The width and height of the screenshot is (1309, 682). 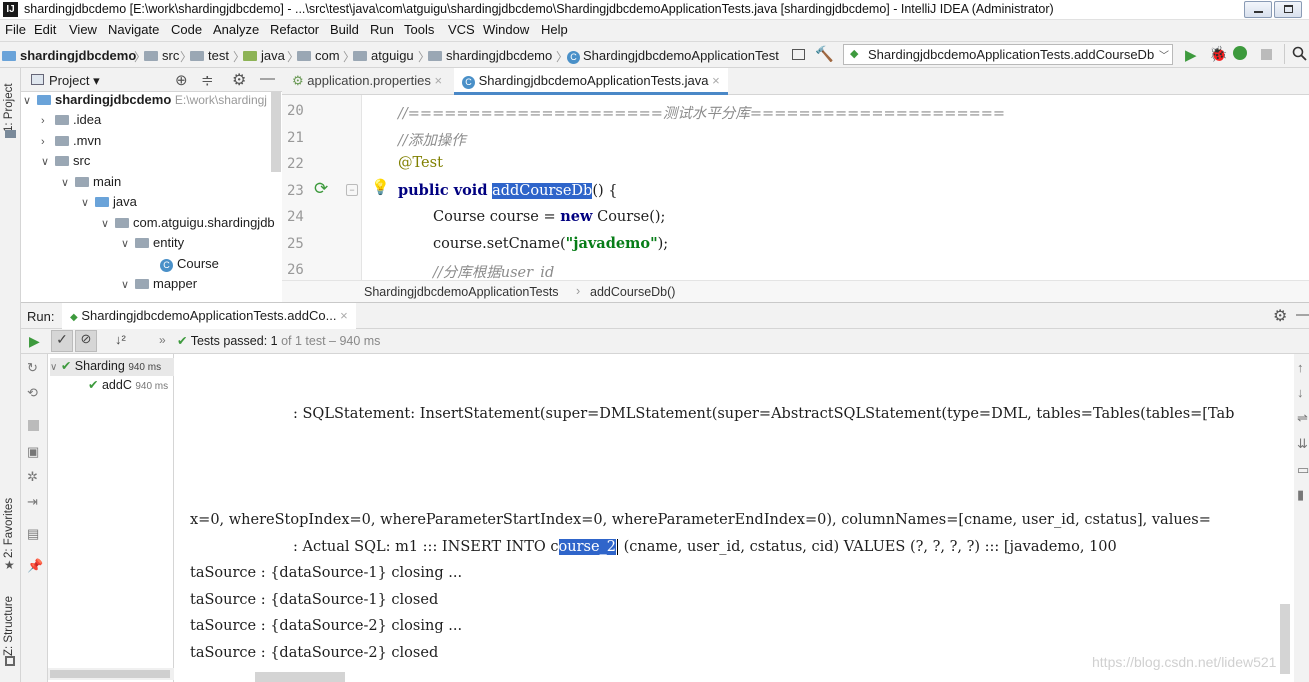 What do you see at coordinates (1300, 367) in the screenshot?
I see `up-arrow-icon: ↑` at bounding box center [1300, 367].